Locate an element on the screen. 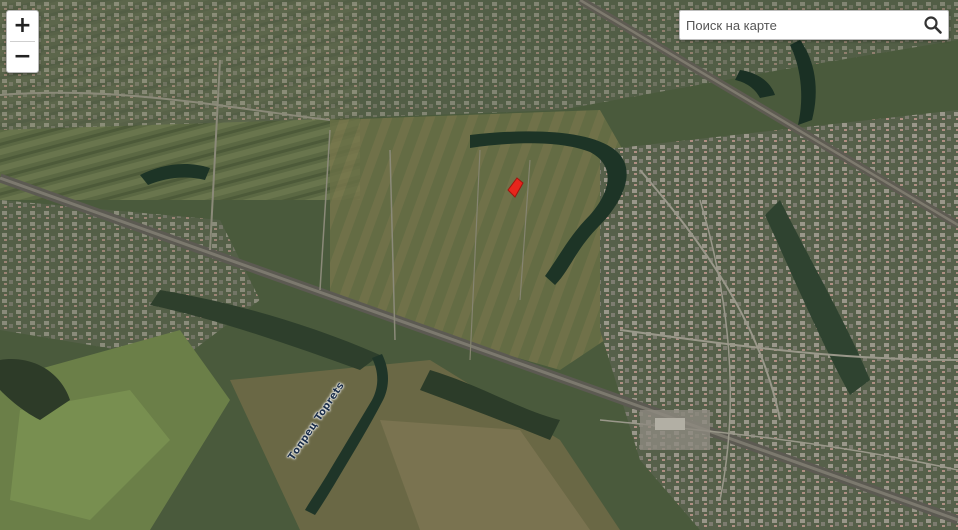  map-search-box is located at coordinates (814, 25).